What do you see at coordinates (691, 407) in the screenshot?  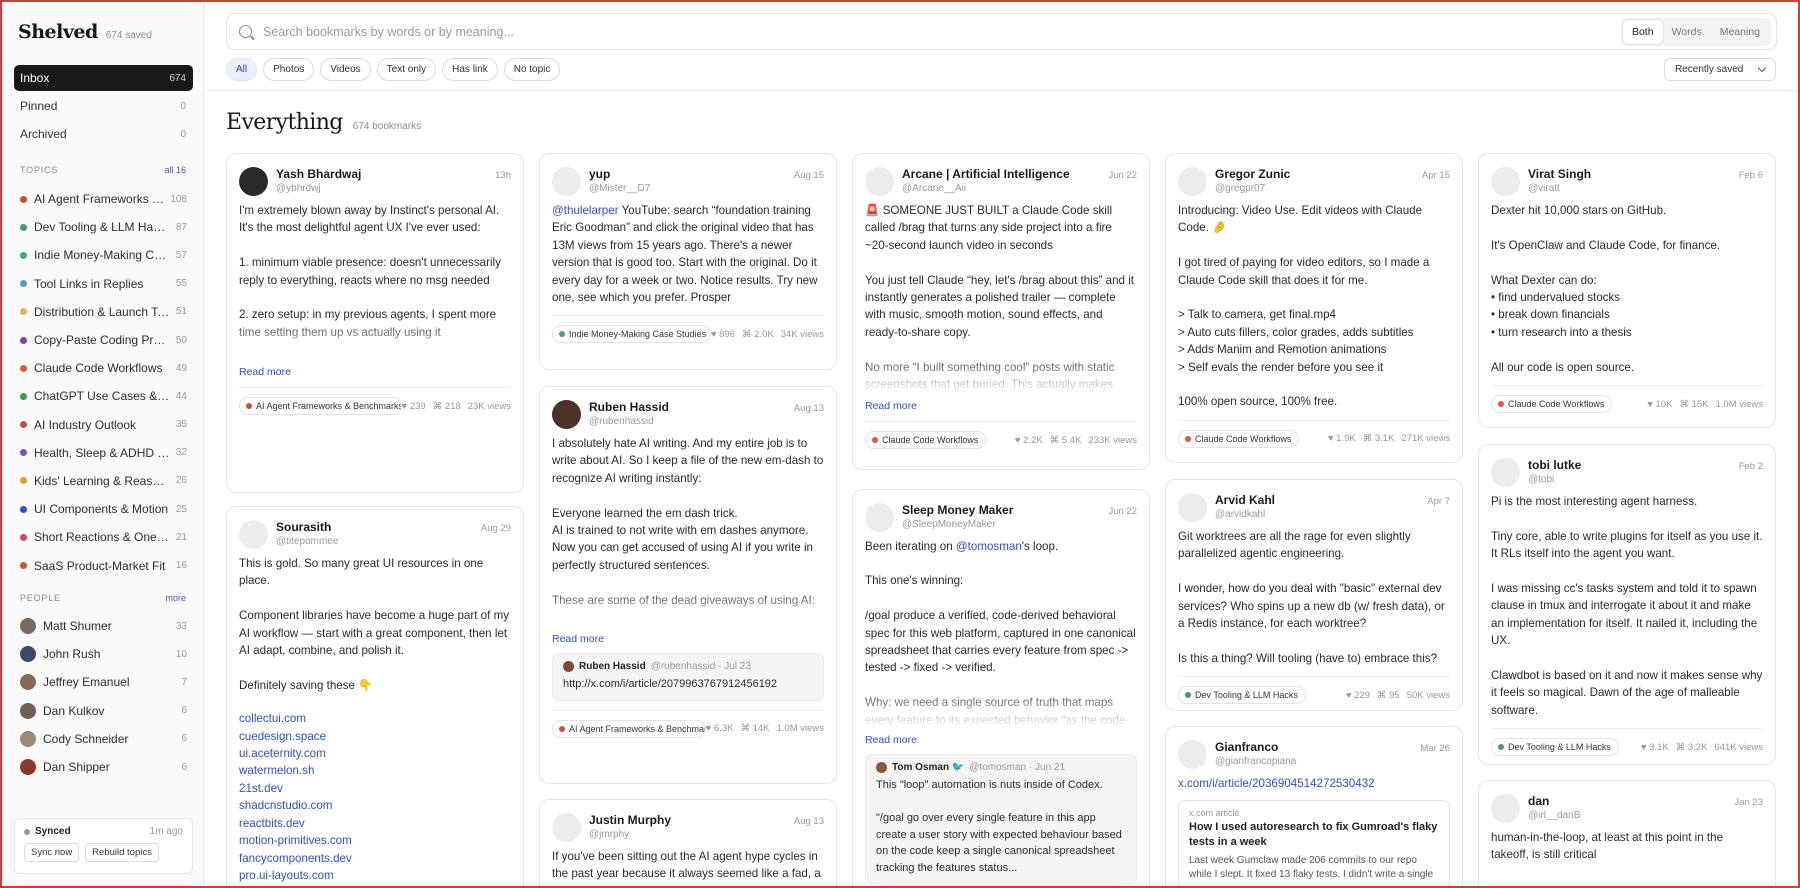 I see `author-name: Ruben Hassid` at bounding box center [691, 407].